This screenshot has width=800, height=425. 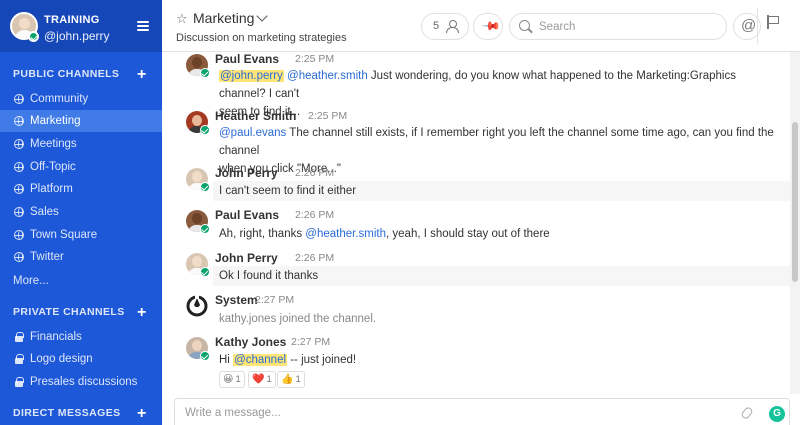 I want to click on post-message: I can't seem to find it either, so click(x=288, y=191).